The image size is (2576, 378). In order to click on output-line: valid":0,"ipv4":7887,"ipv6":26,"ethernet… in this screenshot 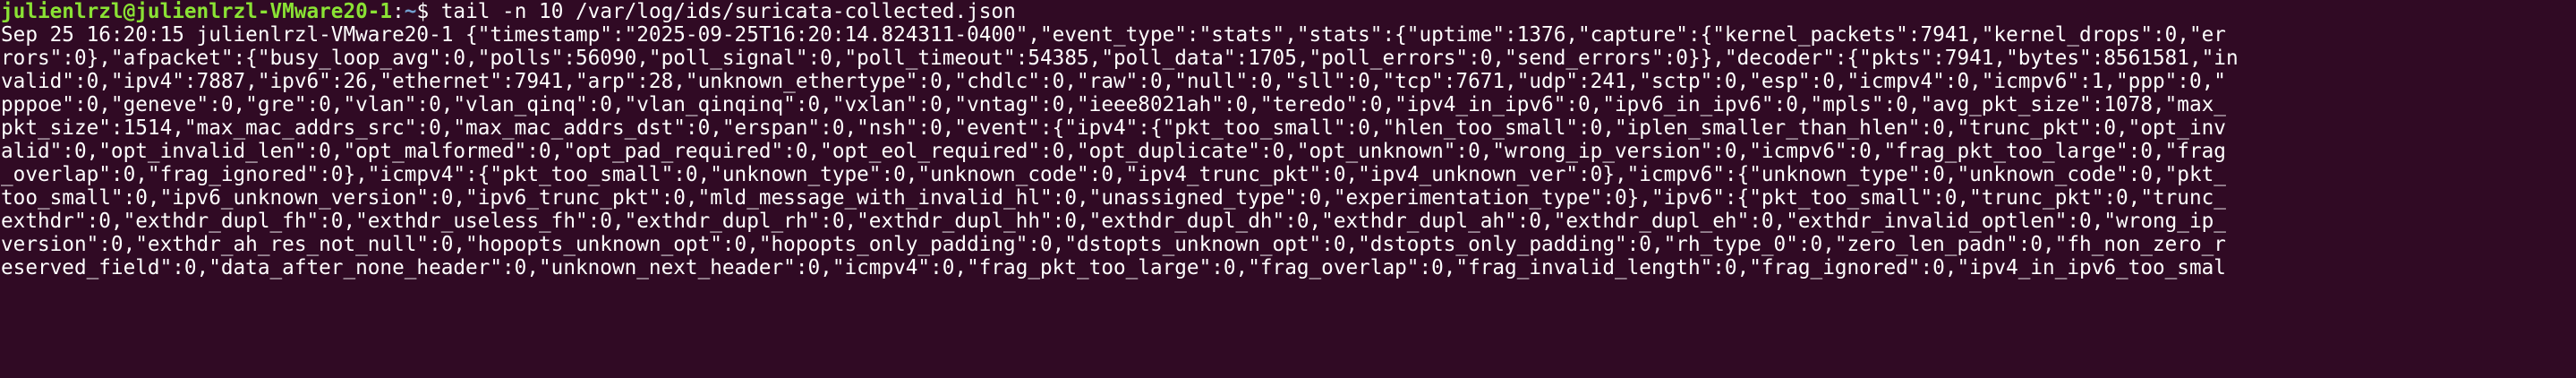, I will do `click(1113, 82)`.